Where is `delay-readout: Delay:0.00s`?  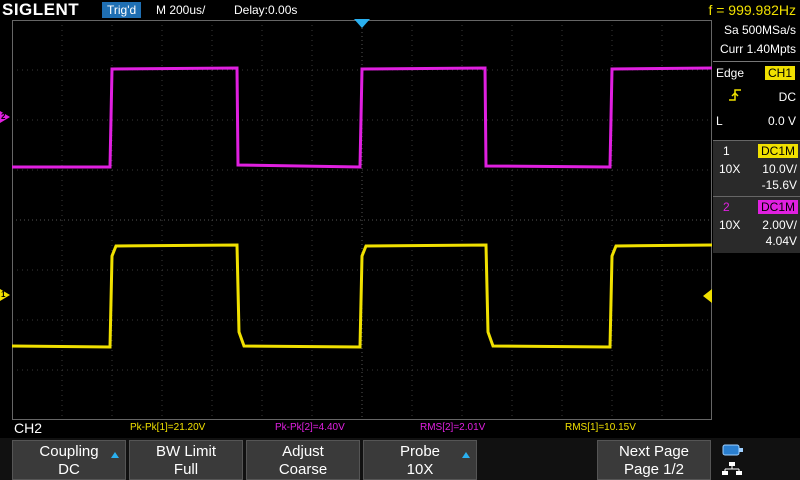 delay-readout: Delay:0.00s is located at coordinates (266, 10).